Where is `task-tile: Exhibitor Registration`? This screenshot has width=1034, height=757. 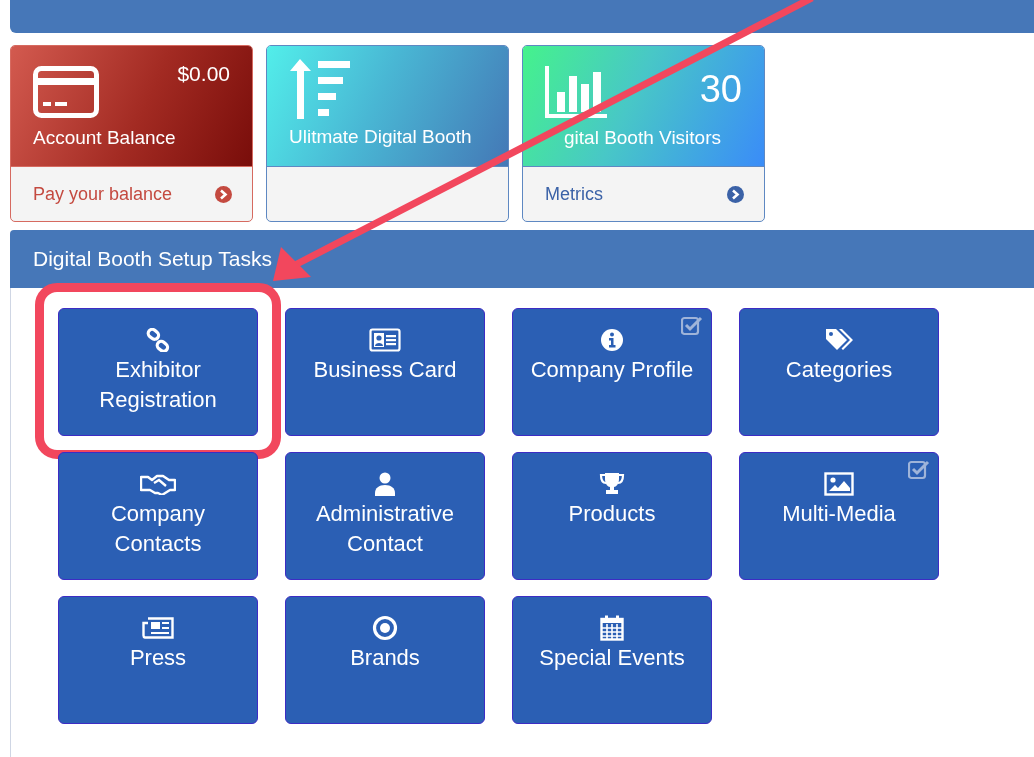 task-tile: Exhibitor Registration is located at coordinates (158, 372).